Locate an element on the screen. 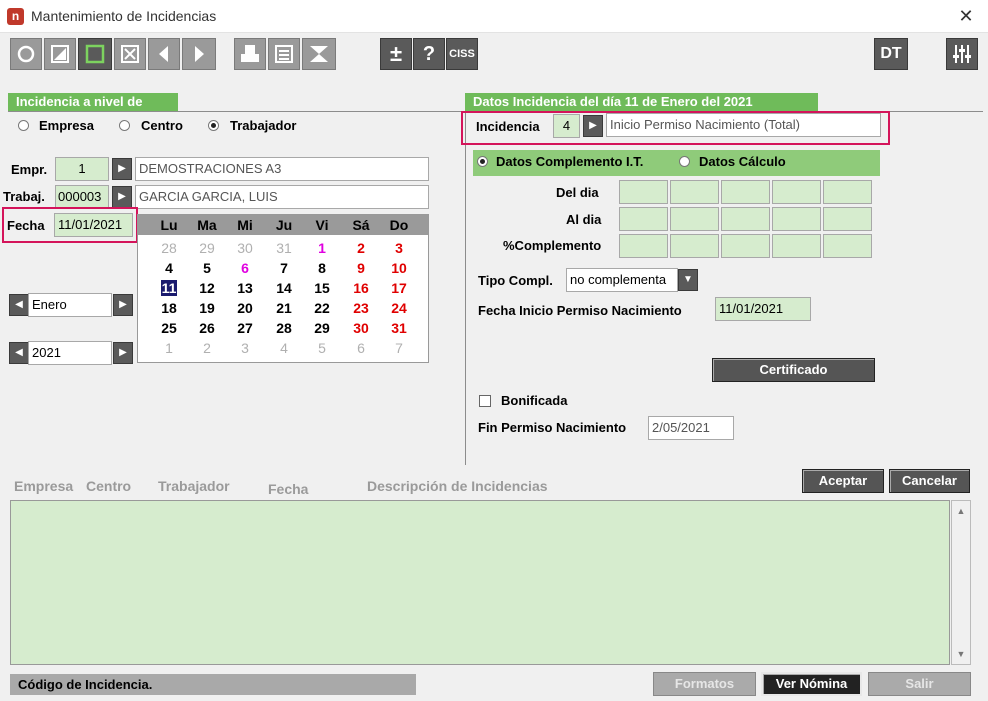  refresh-button is located at coordinates (26, 54).